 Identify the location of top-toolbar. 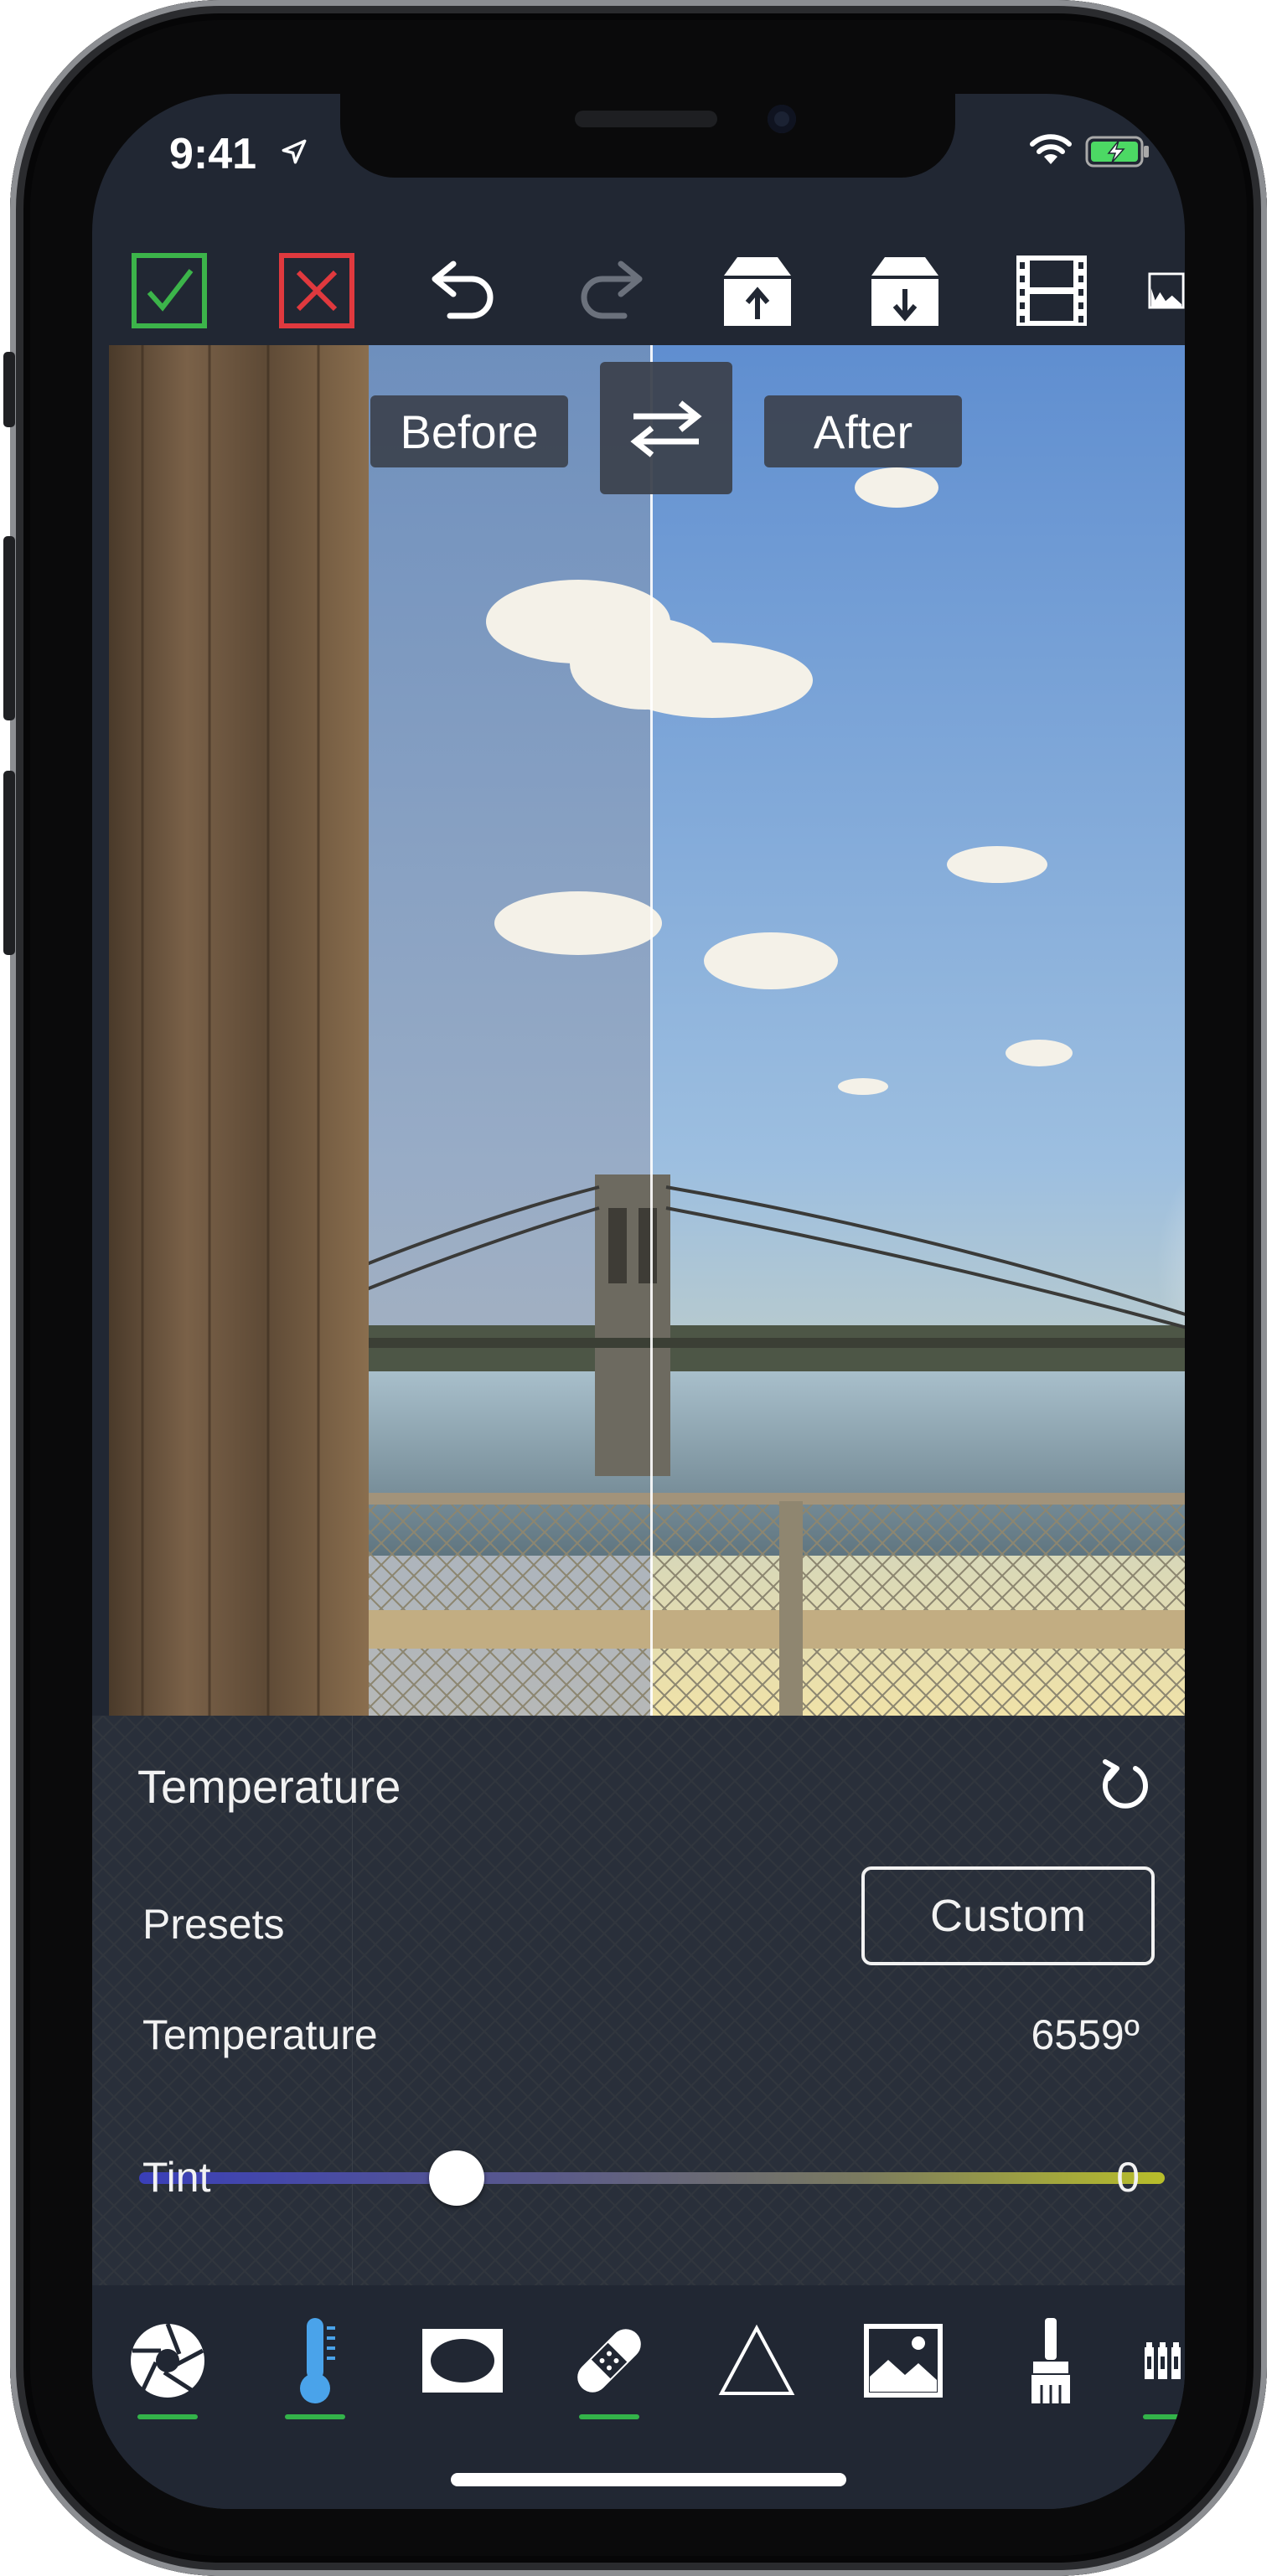
(638, 290).